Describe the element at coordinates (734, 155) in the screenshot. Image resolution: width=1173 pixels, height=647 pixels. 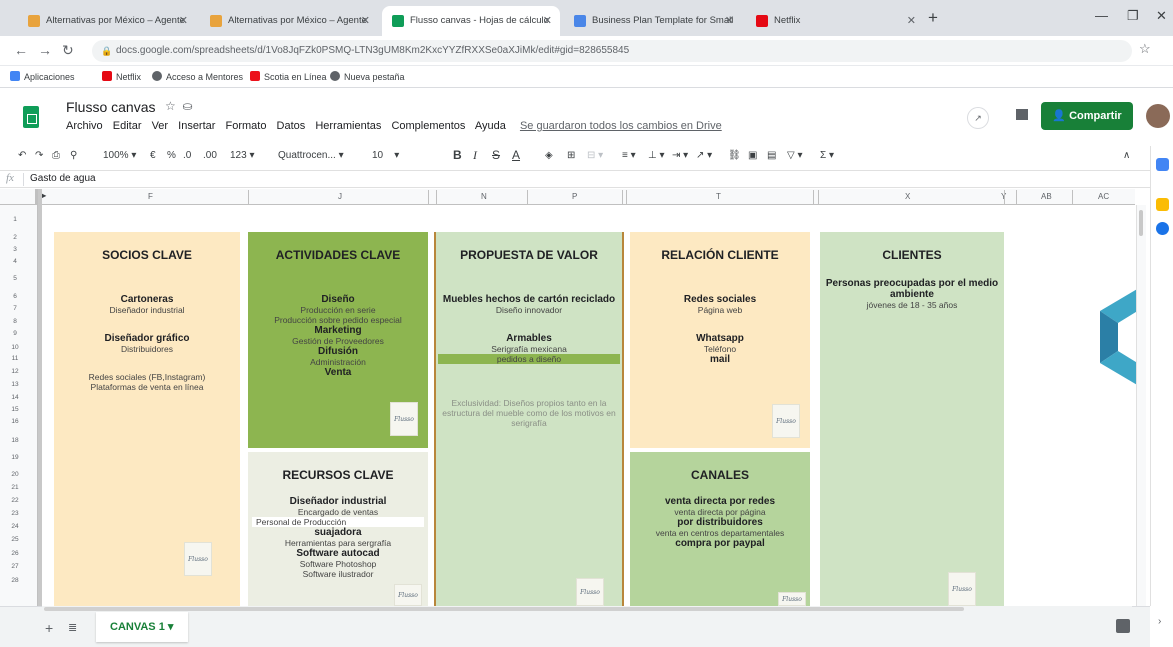
I see `insert-link-icon: ⛓` at that location.